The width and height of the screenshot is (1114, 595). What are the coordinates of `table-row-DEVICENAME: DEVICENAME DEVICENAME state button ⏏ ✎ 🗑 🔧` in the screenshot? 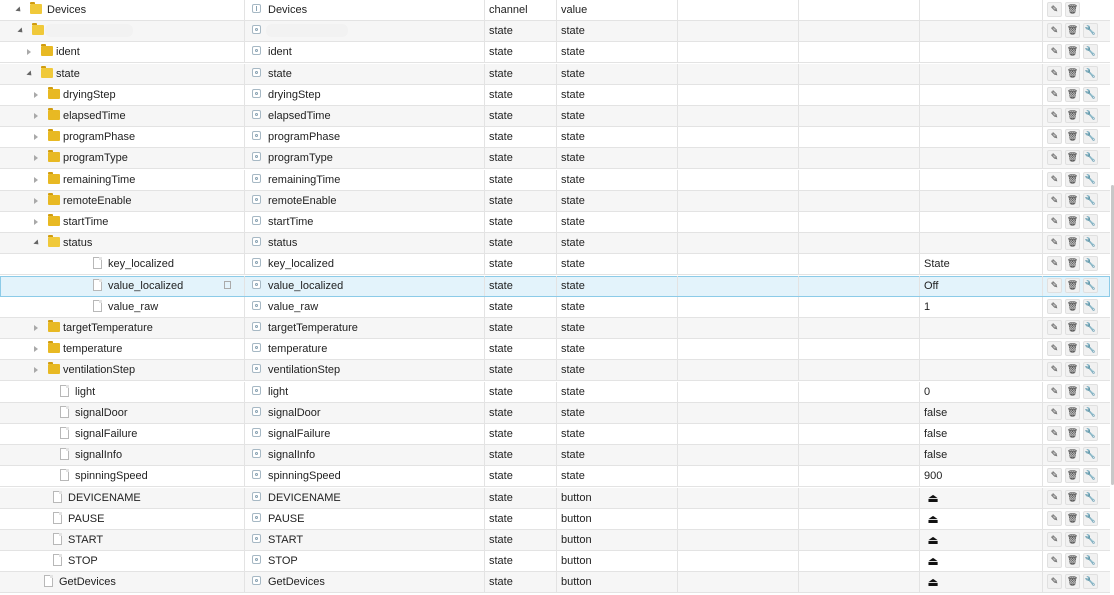 It's located at (555, 498).